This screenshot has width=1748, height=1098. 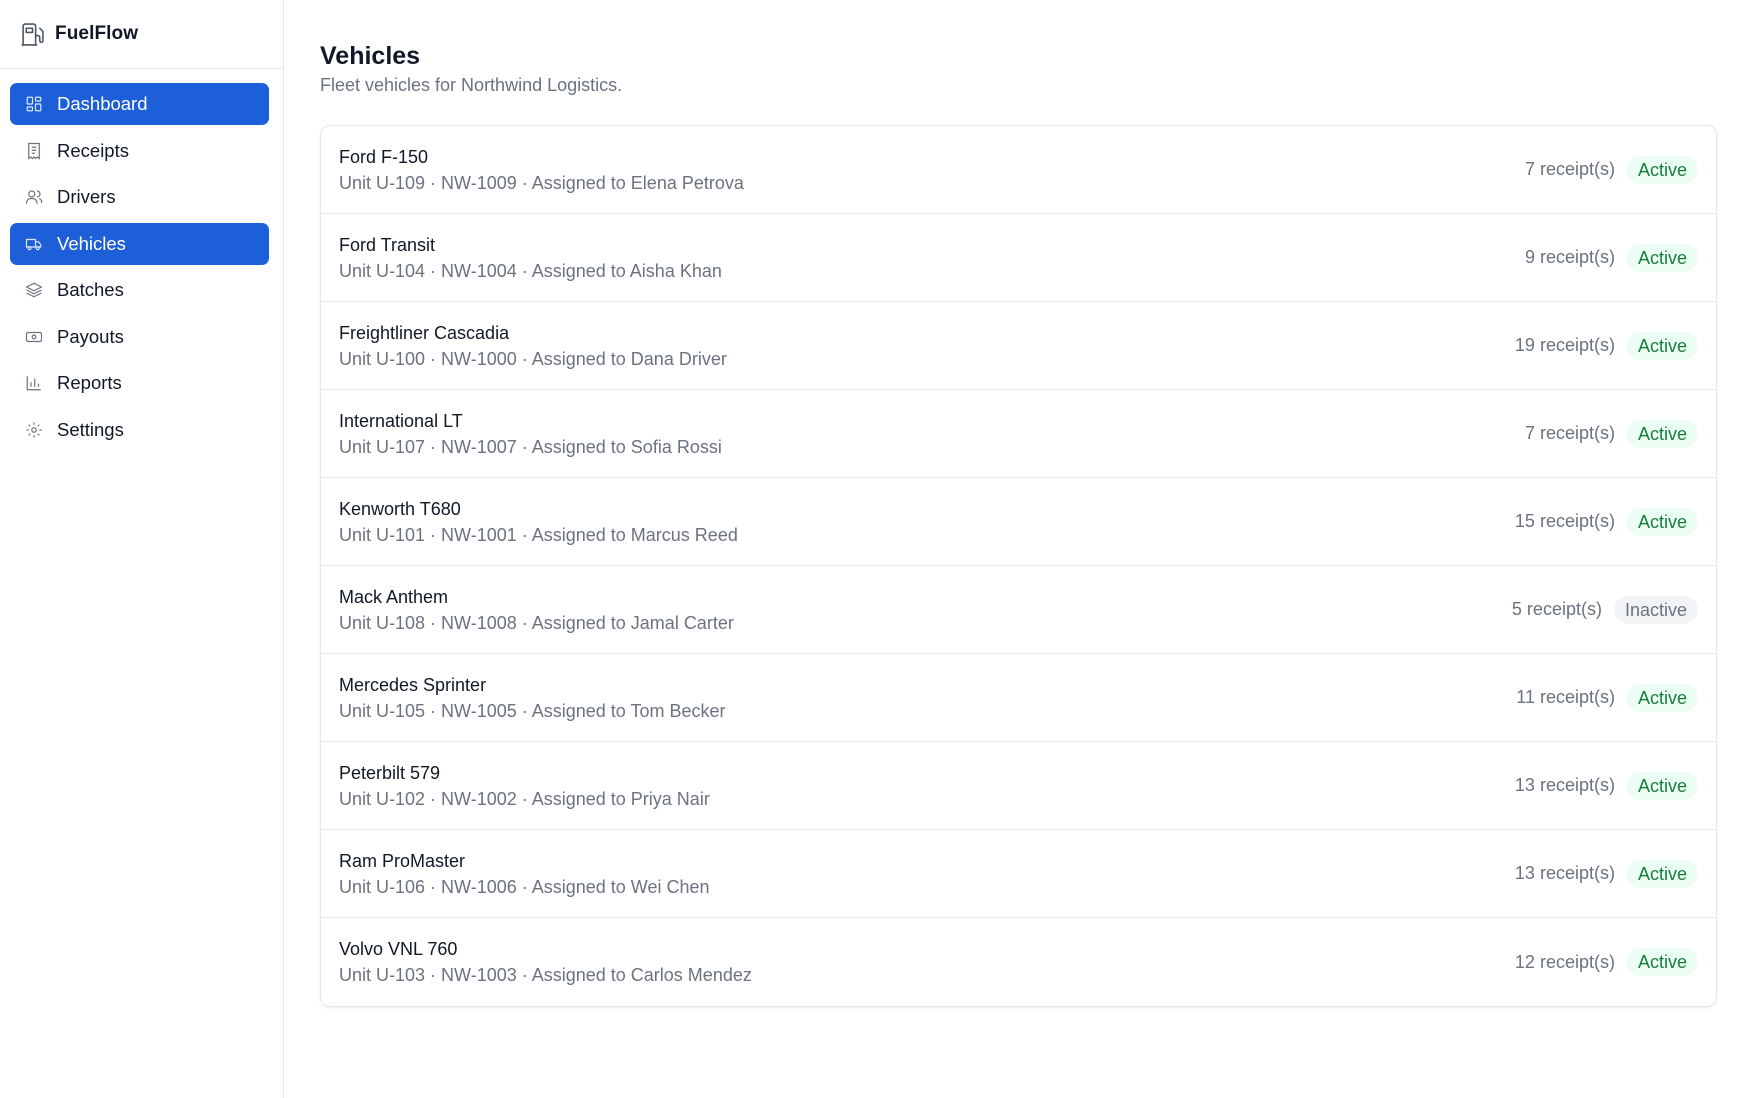 I want to click on vehicle-stats: 5 receipt(s) Inactive, so click(x=1604, y=609).